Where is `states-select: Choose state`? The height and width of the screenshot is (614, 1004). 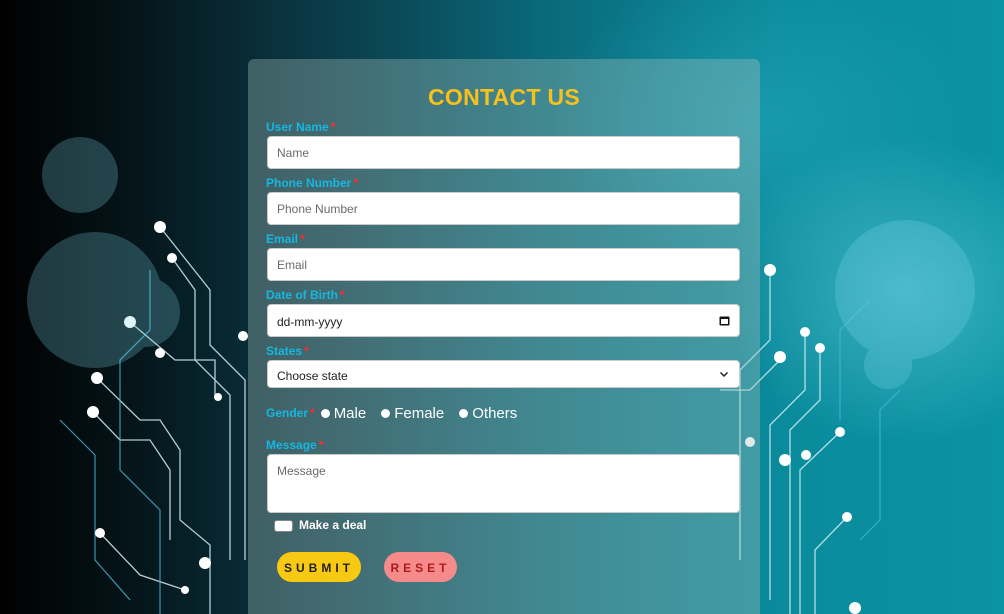
states-select: Choose state is located at coordinates (503, 374).